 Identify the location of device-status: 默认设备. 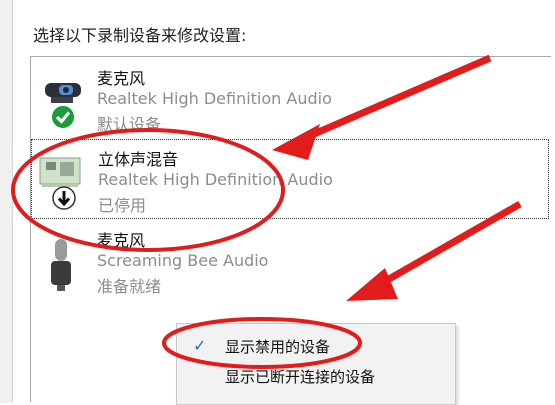
(129, 124).